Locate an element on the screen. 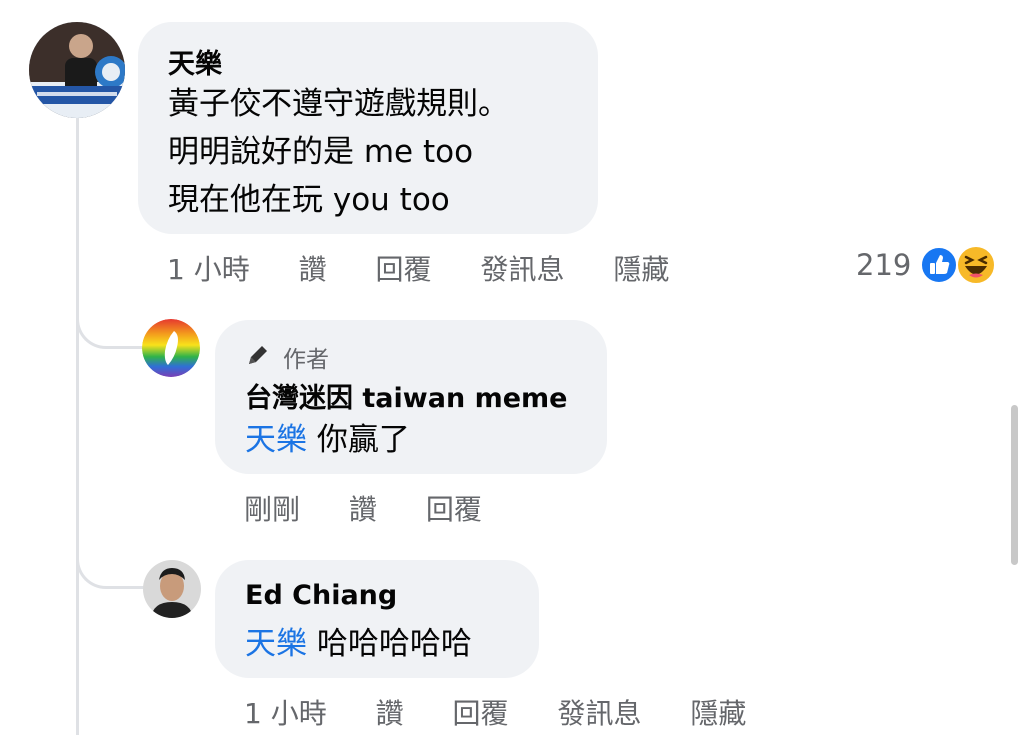  reply-message: 哈哈哈哈哈 is located at coordinates (394, 644).